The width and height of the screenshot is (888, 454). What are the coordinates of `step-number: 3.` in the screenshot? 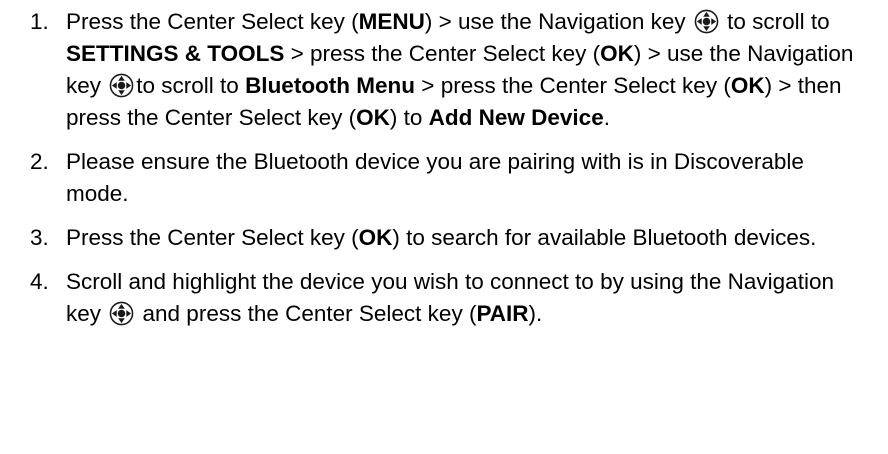 It's located at (39, 237).